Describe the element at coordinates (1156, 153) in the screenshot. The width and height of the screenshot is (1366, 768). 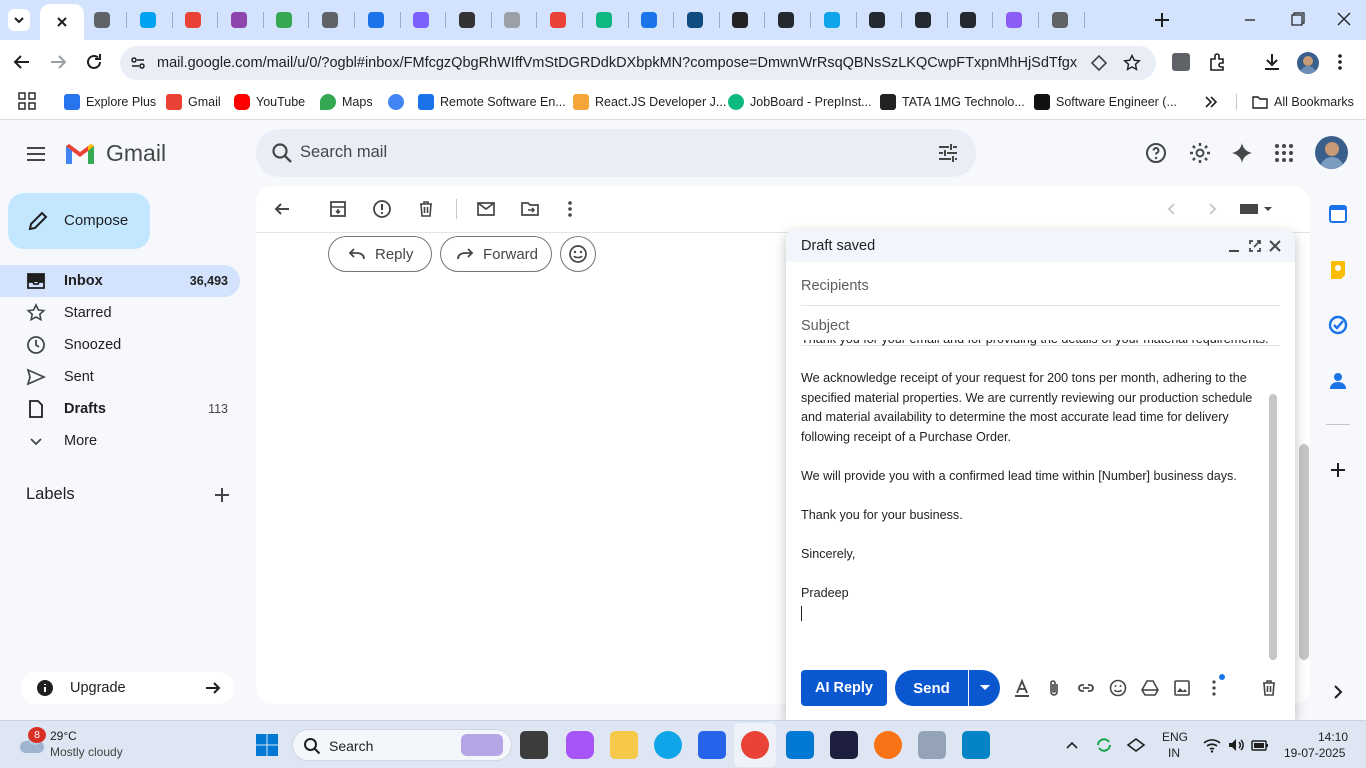
I see `help-icon` at that location.